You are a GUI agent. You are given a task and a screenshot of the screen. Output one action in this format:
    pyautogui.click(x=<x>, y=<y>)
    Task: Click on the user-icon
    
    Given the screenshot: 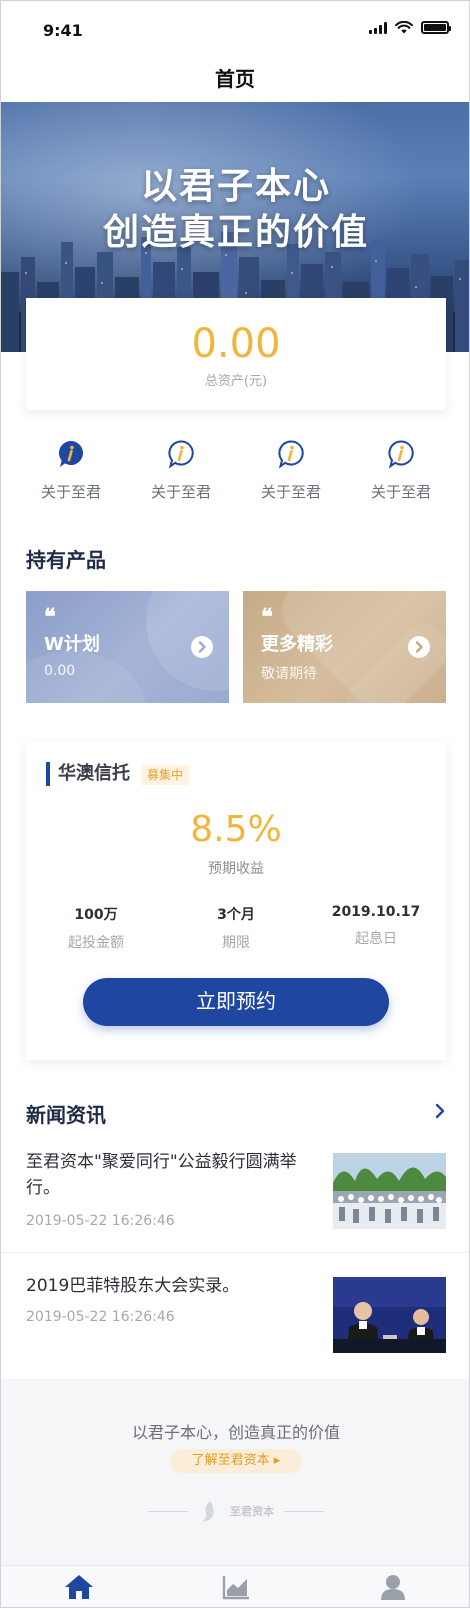 What is the action you would take?
    pyautogui.click(x=392, y=1587)
    